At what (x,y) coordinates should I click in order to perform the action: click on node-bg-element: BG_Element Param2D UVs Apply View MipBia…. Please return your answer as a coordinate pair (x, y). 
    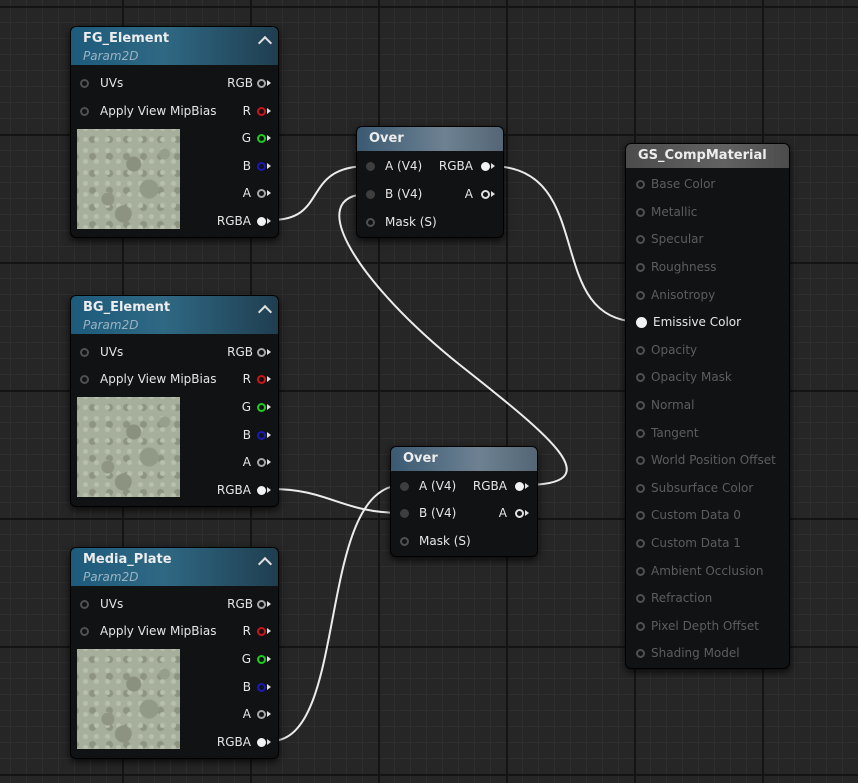
    Looking at the image, I should click on (174, 401).